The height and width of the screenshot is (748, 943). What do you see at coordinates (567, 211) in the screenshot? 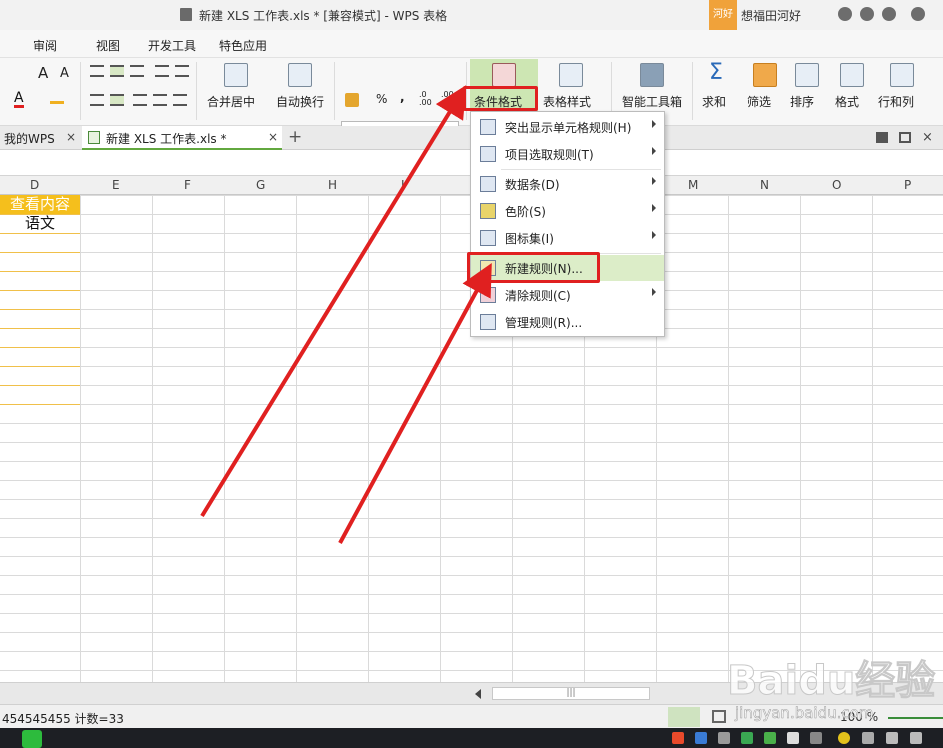
I see `menu-item-color-scale: 色阶(S)` at bounding box center [567, 211].